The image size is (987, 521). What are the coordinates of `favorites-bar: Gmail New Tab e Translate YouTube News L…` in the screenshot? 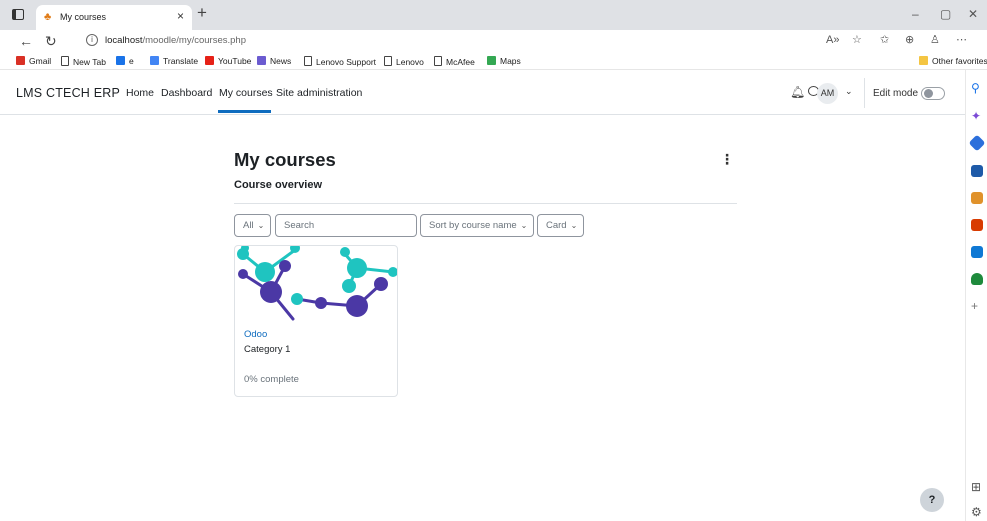 It's located at (493, 61).